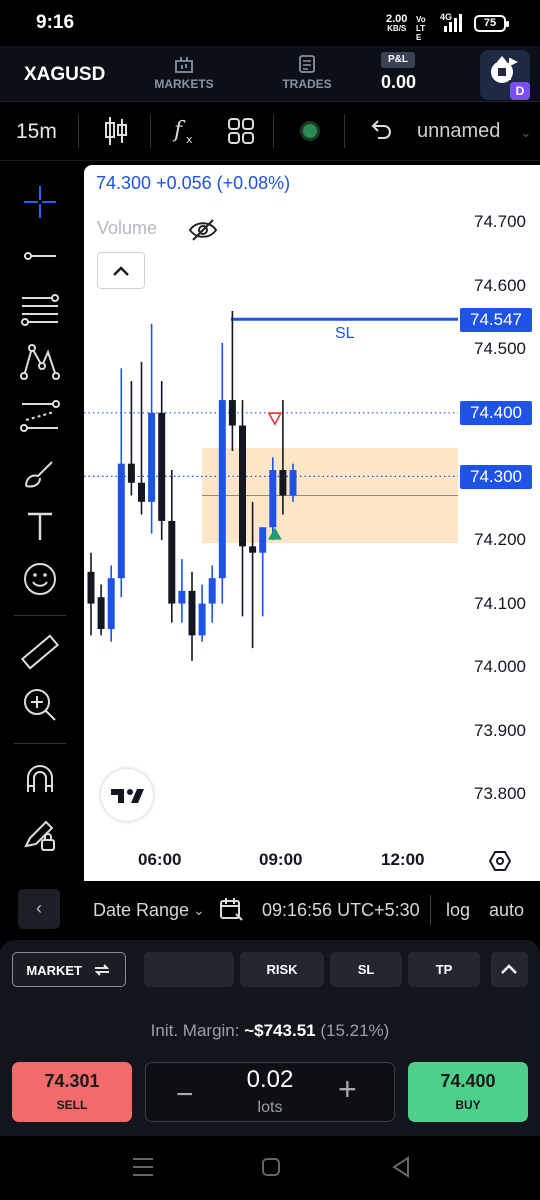 The width and height of the screenshot is (540, 1200). I want to click on time-label: 12:00, so click(403, 859).